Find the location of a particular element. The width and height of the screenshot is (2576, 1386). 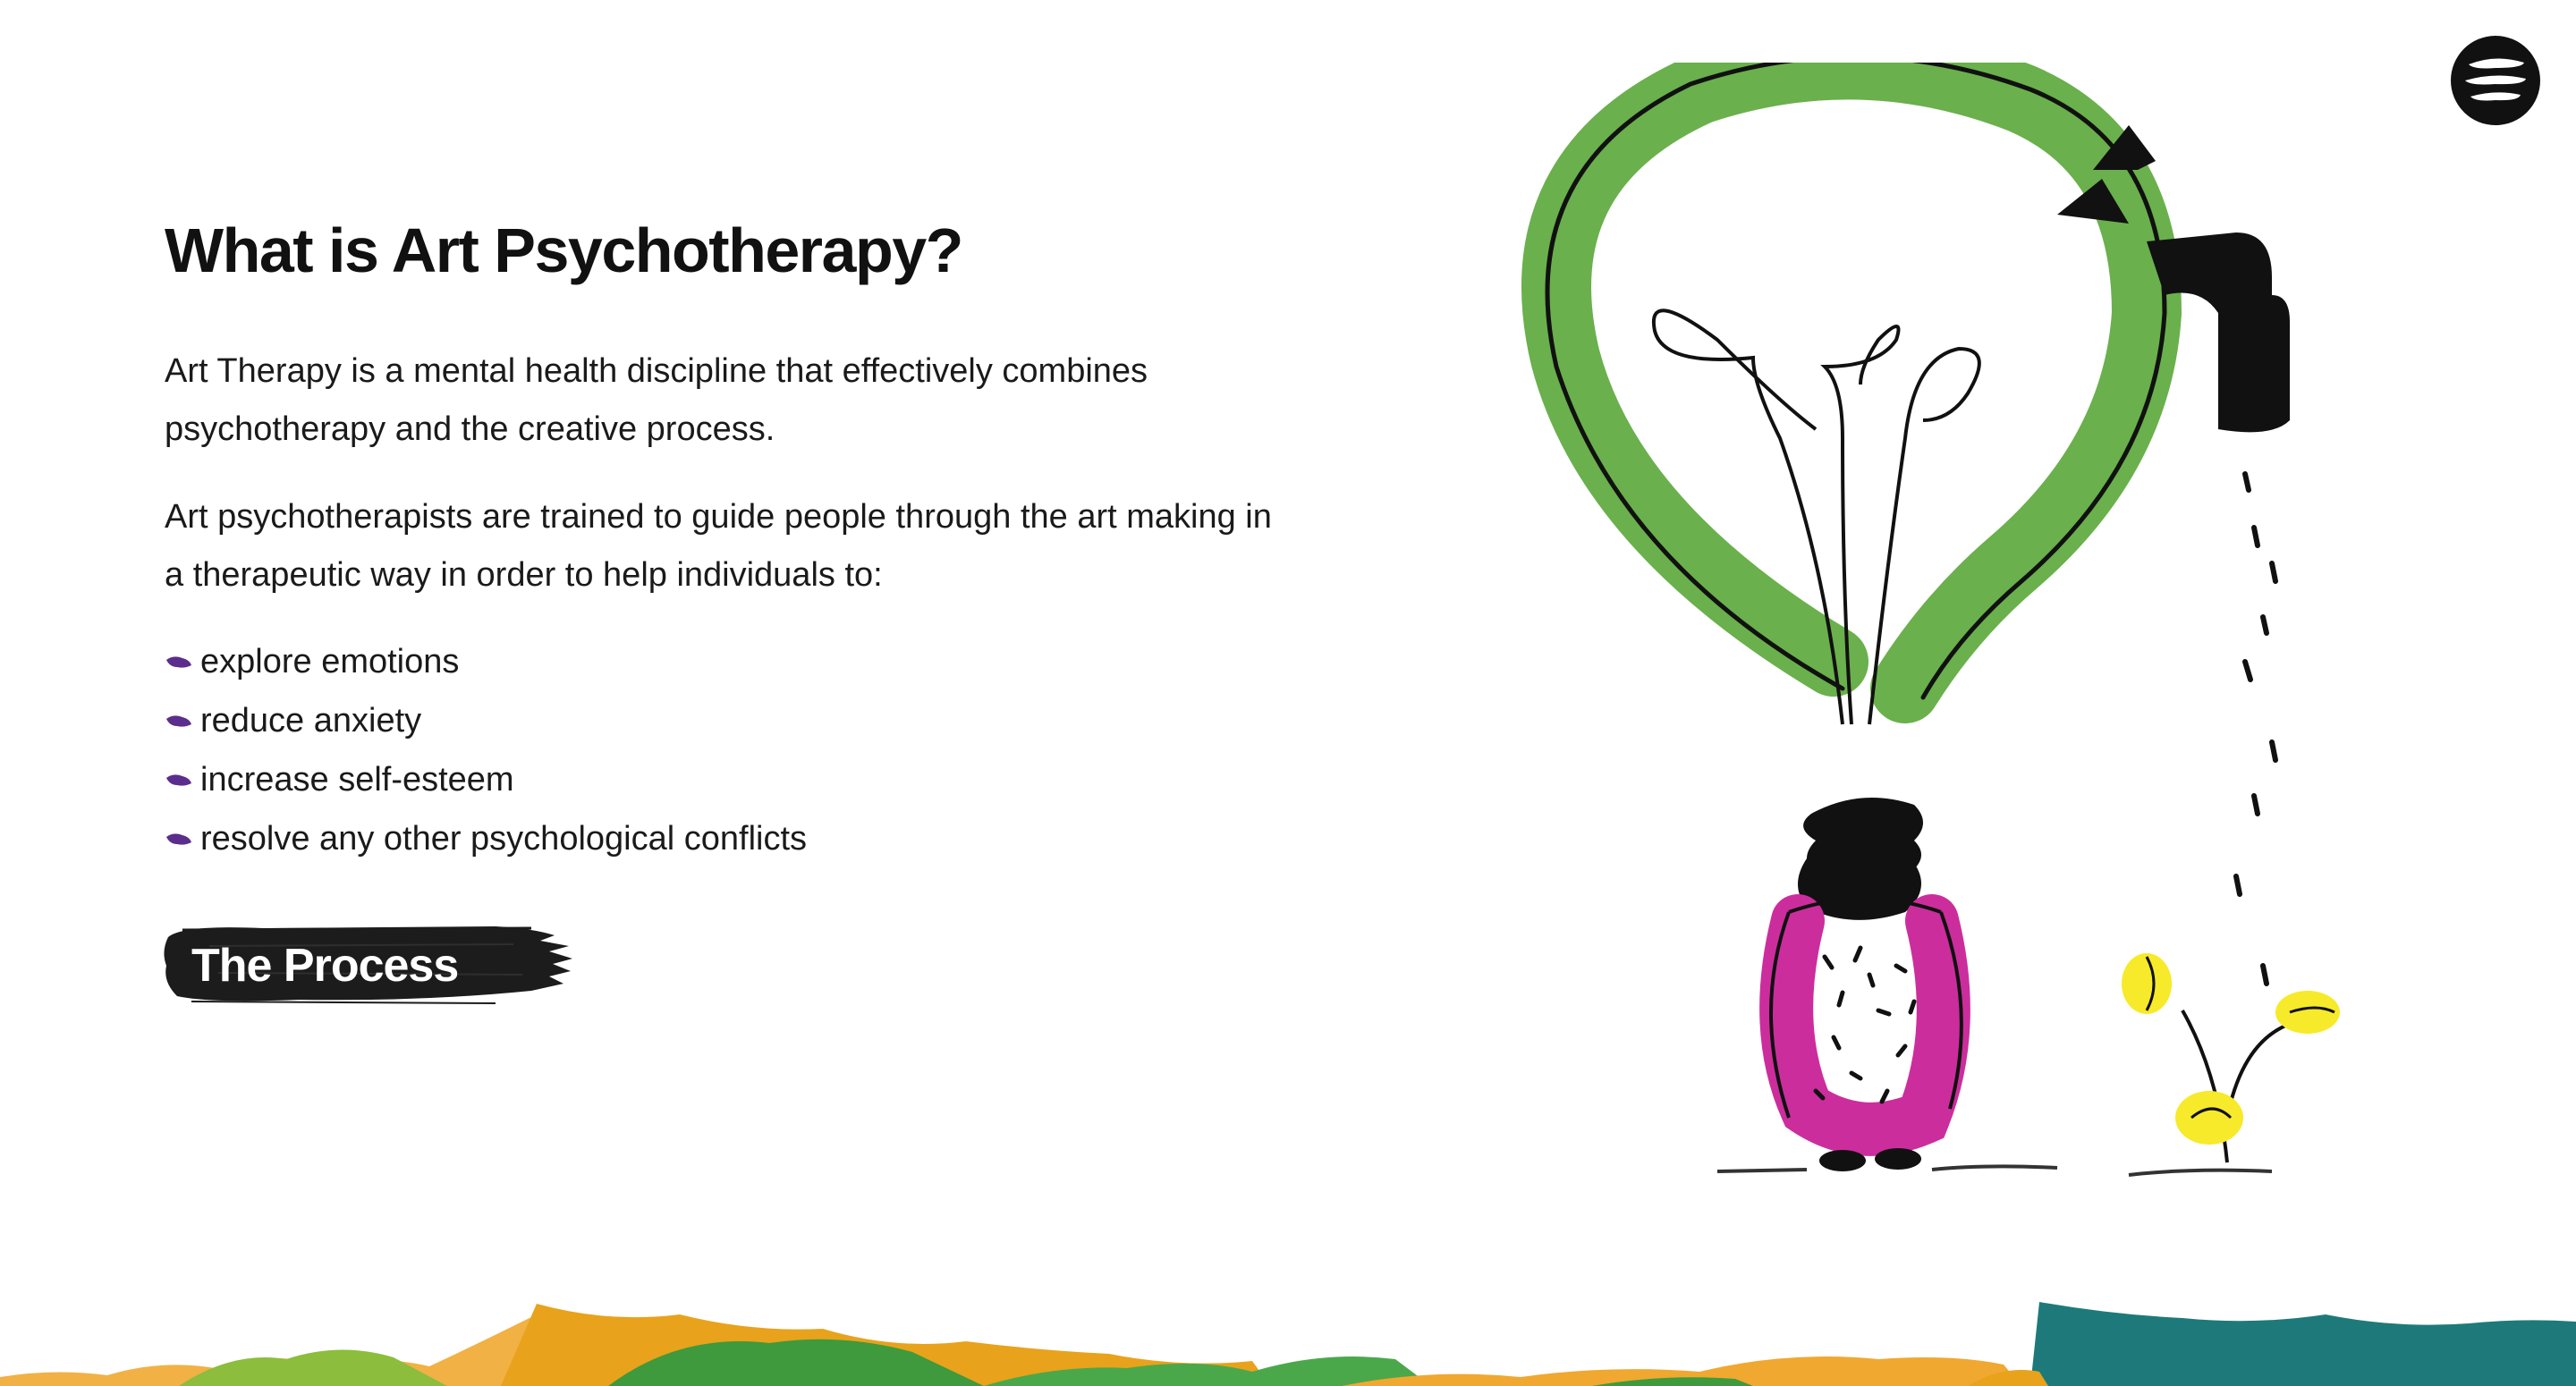

list-item-label: increase self-esteem is located at coordinates (357, 780).